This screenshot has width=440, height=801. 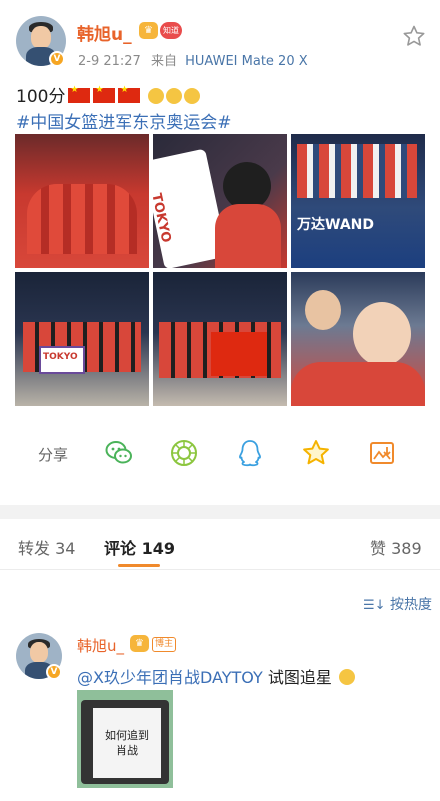 What do you see at coordinates (396, 547) in the screenshot?
I see `tab-likes: 赞 389` at bounding box center [396, 547].